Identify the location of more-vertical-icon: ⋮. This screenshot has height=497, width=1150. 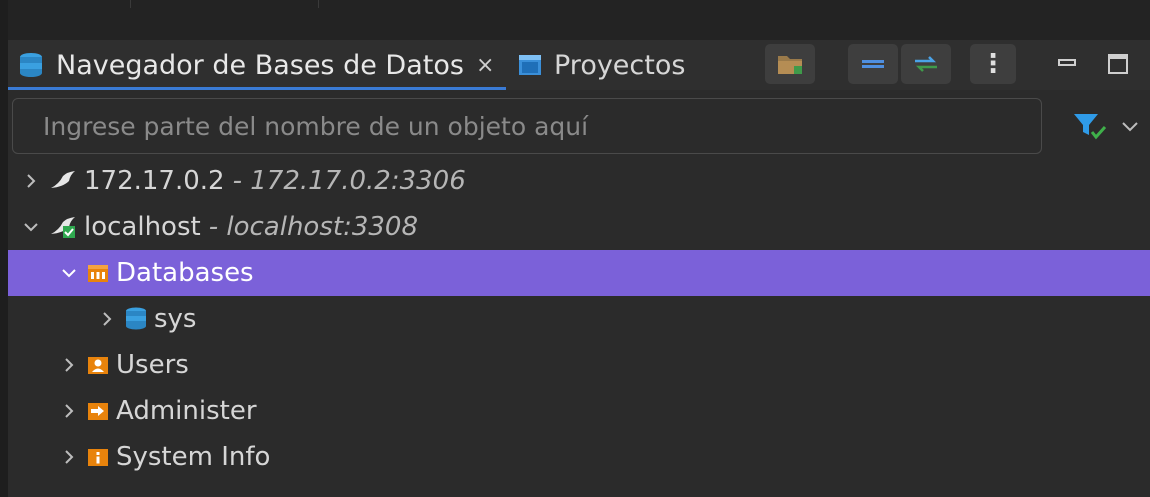
(993, 64).